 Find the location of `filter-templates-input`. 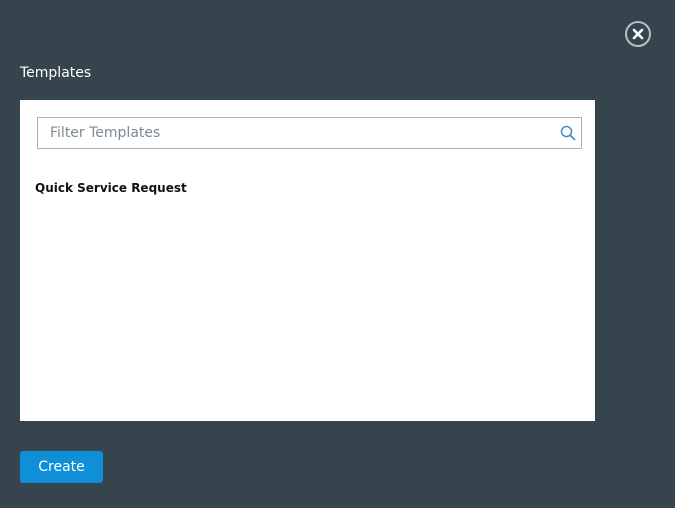

filter-templates-input is located at coordinates (309, 133).